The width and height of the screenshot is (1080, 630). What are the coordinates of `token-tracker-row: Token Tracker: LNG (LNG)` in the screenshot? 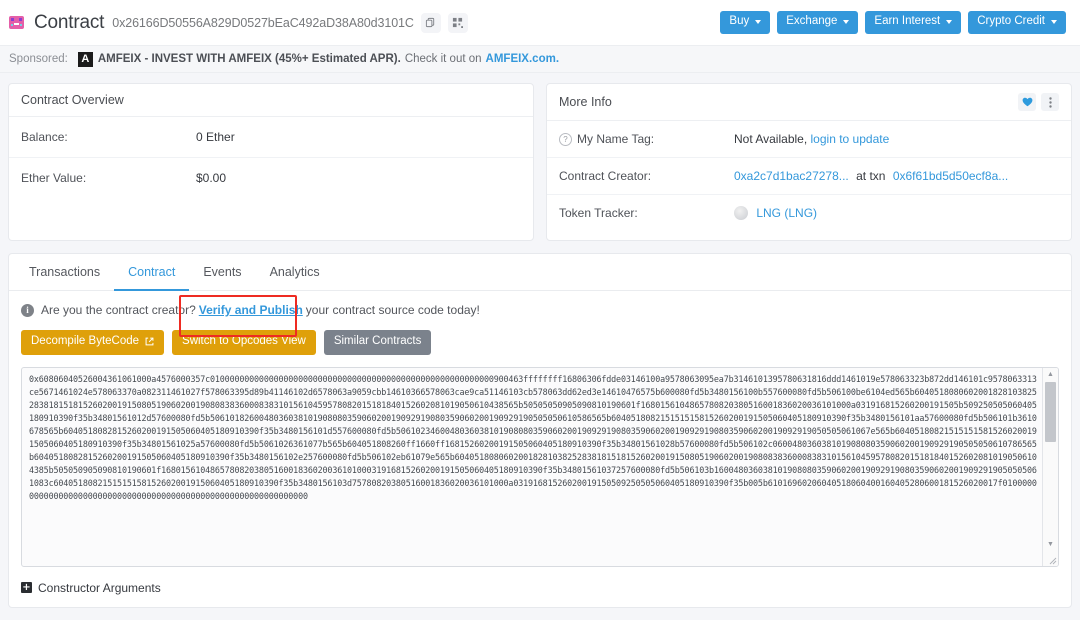 It's located at (809, 213).